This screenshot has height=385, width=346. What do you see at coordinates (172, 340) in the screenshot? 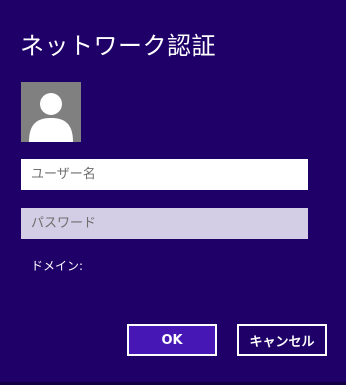
I see `ok-button: OK` at bounding box center [172, 340].